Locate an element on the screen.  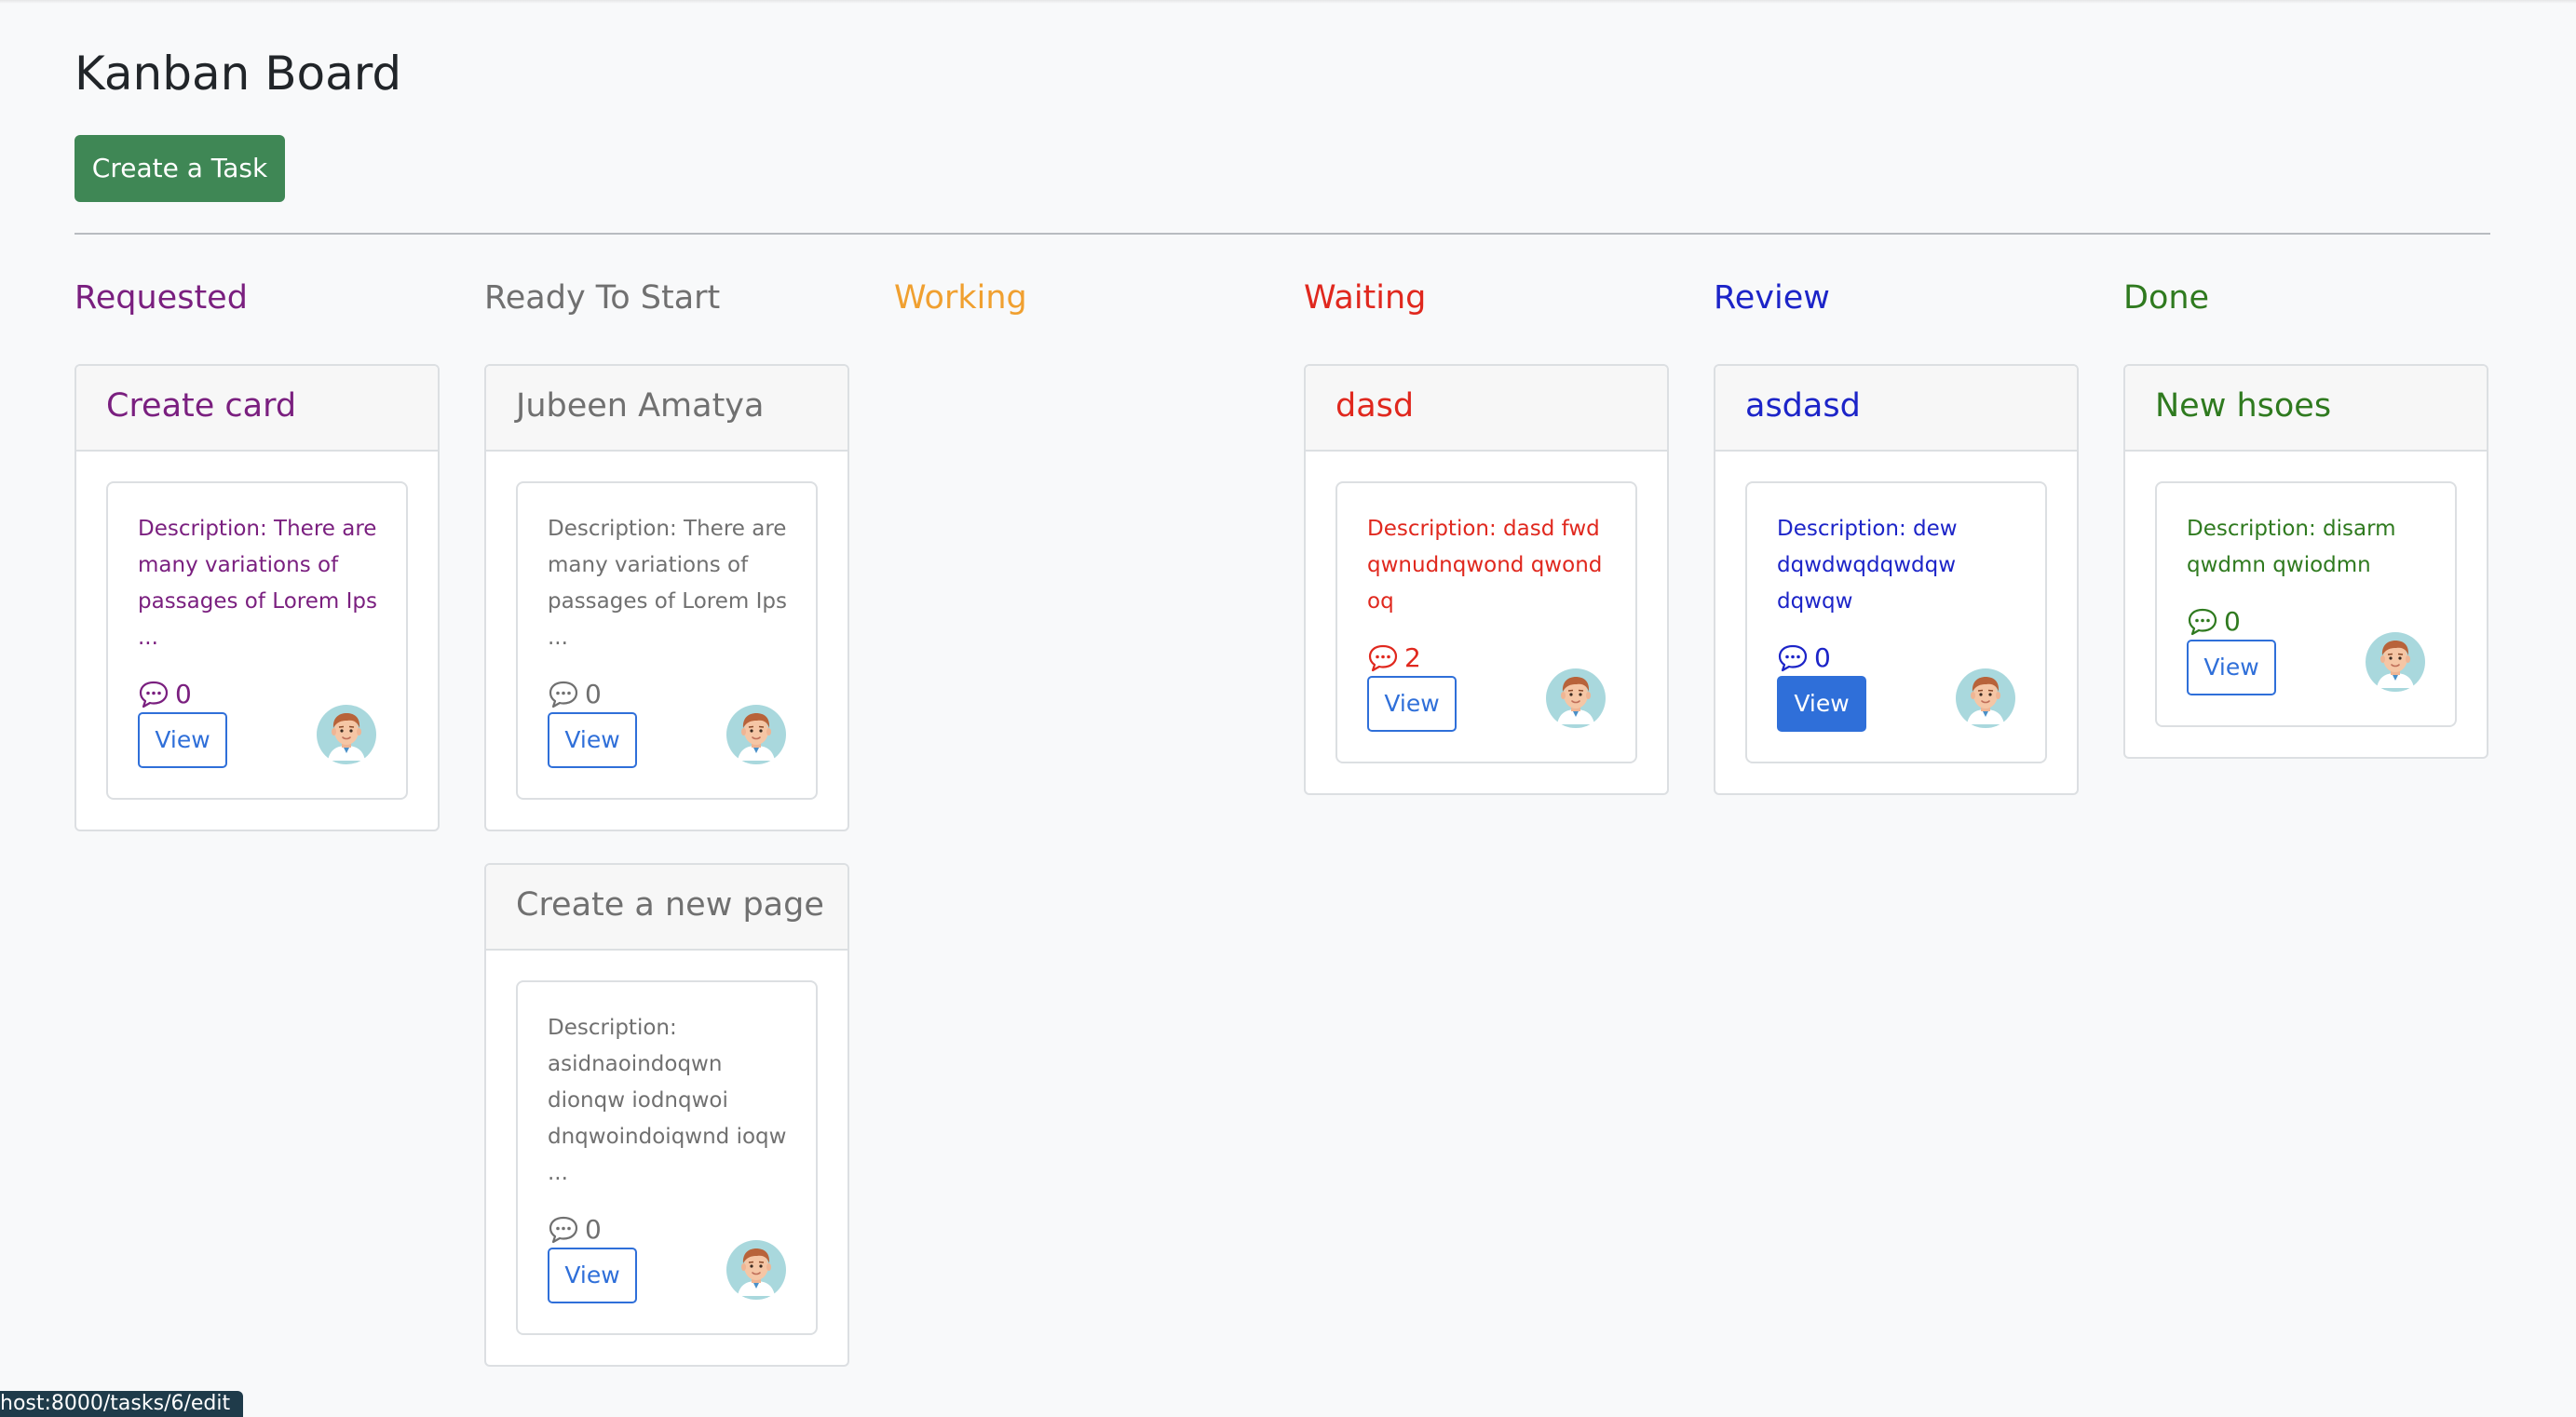
status-bar-url: host:8000/tasks/6/edit is located at coordinates (122, 1404).